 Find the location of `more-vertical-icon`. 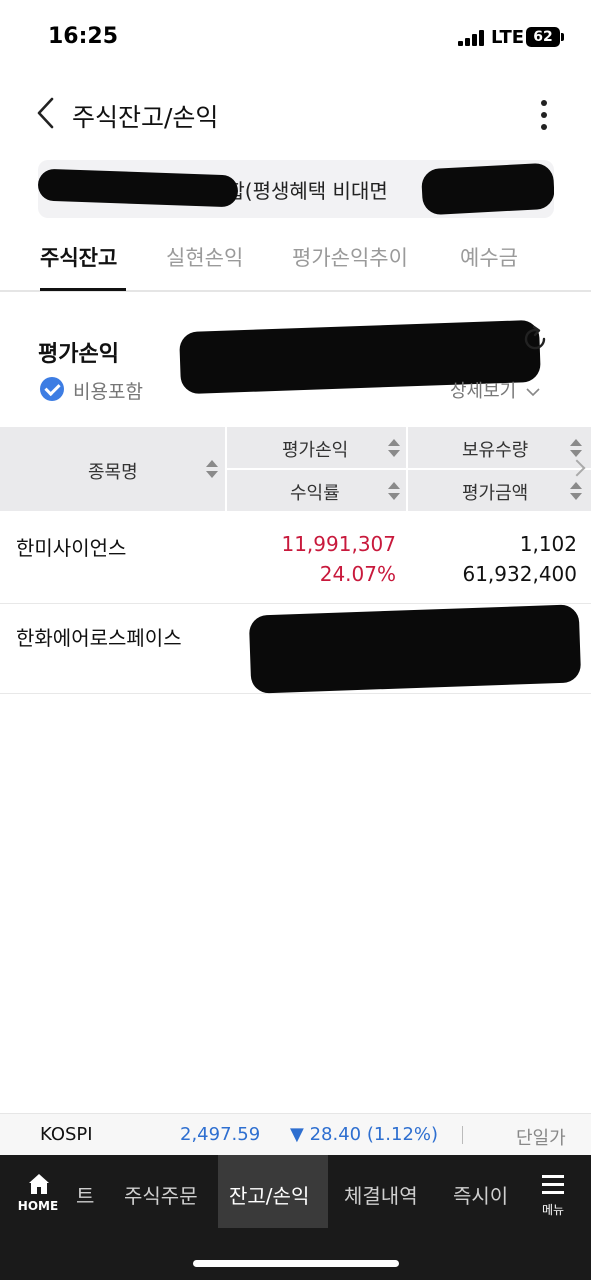

more-vertical-icon is located at coordinates (544, 103).